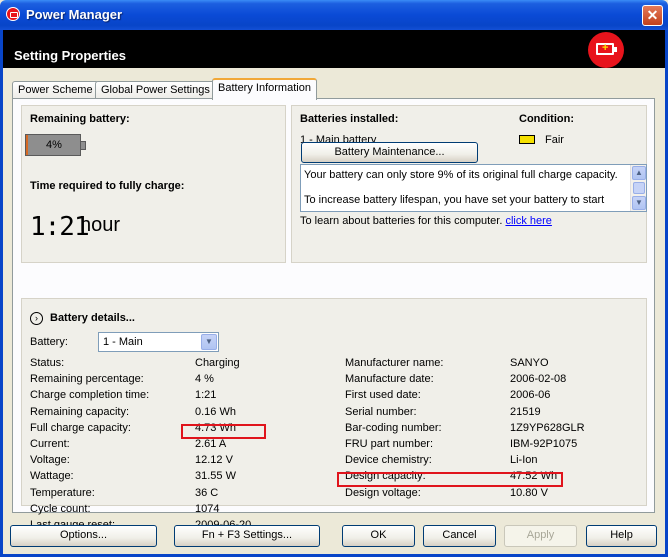  I want to click on window-title: Power Manager, so click(74, 14).